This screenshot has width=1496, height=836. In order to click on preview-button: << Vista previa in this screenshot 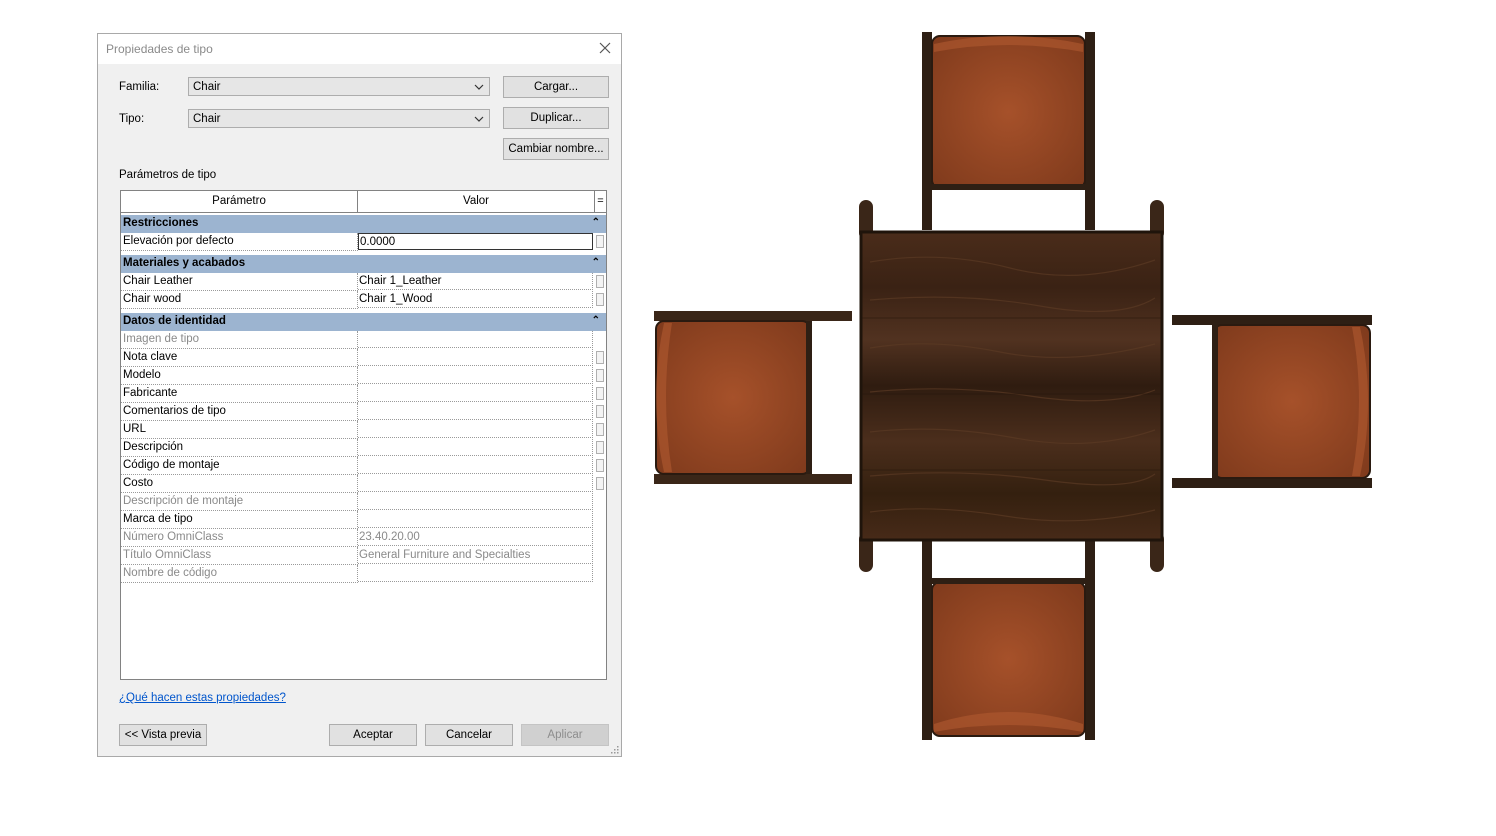, I will do `click(163, 735)`.